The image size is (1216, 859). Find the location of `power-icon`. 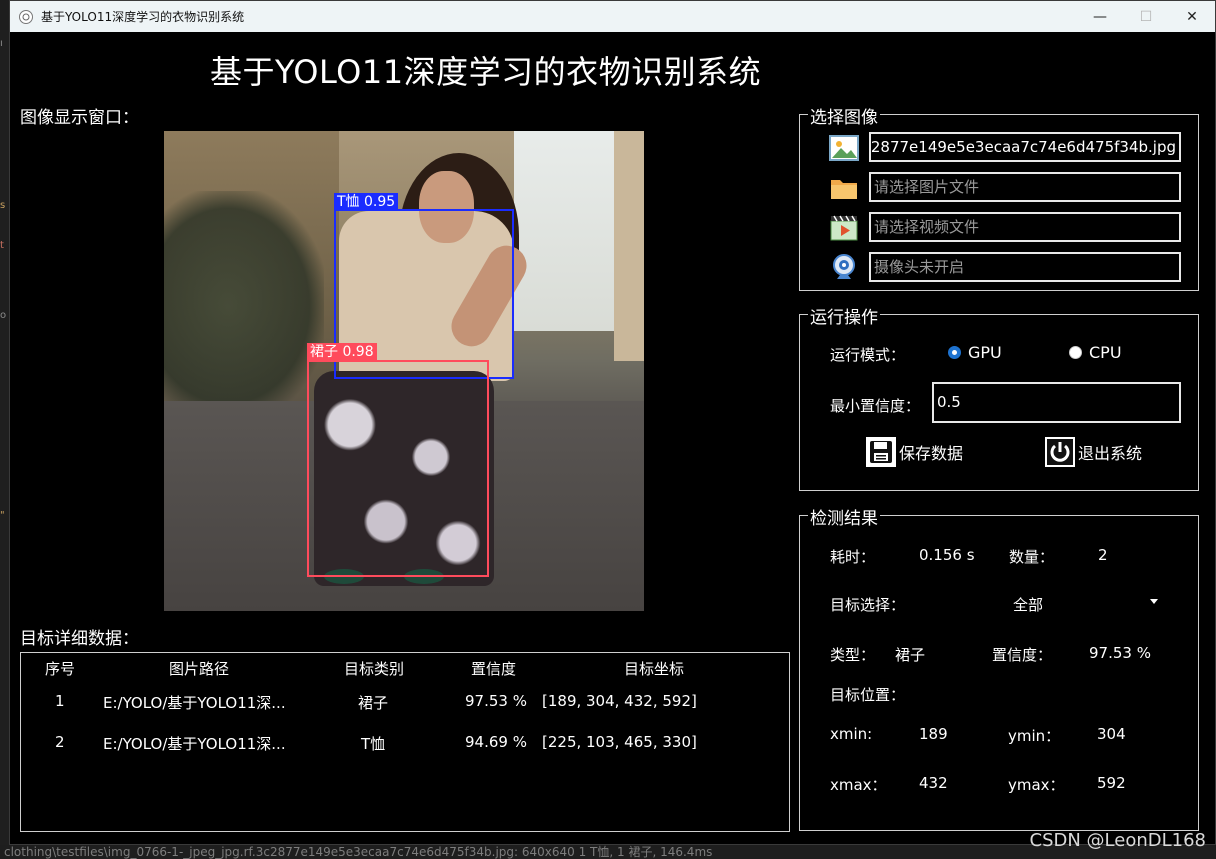

power-icon is located at coordinates (1060, 452).